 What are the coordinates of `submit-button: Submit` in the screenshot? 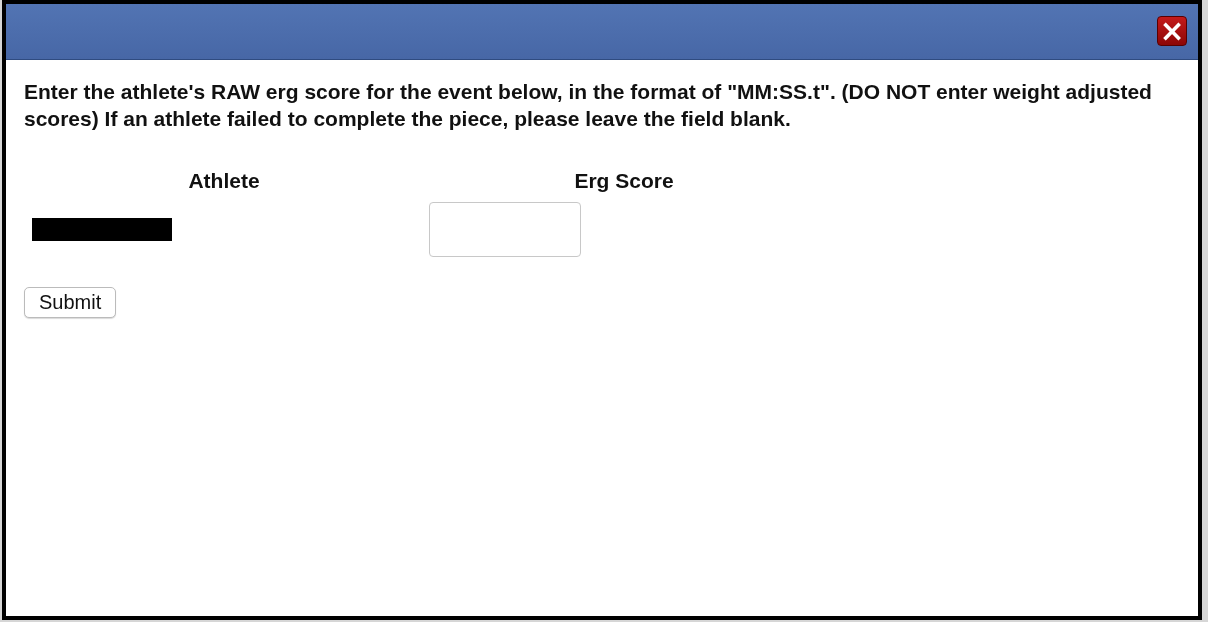 It's located at (70, 302).